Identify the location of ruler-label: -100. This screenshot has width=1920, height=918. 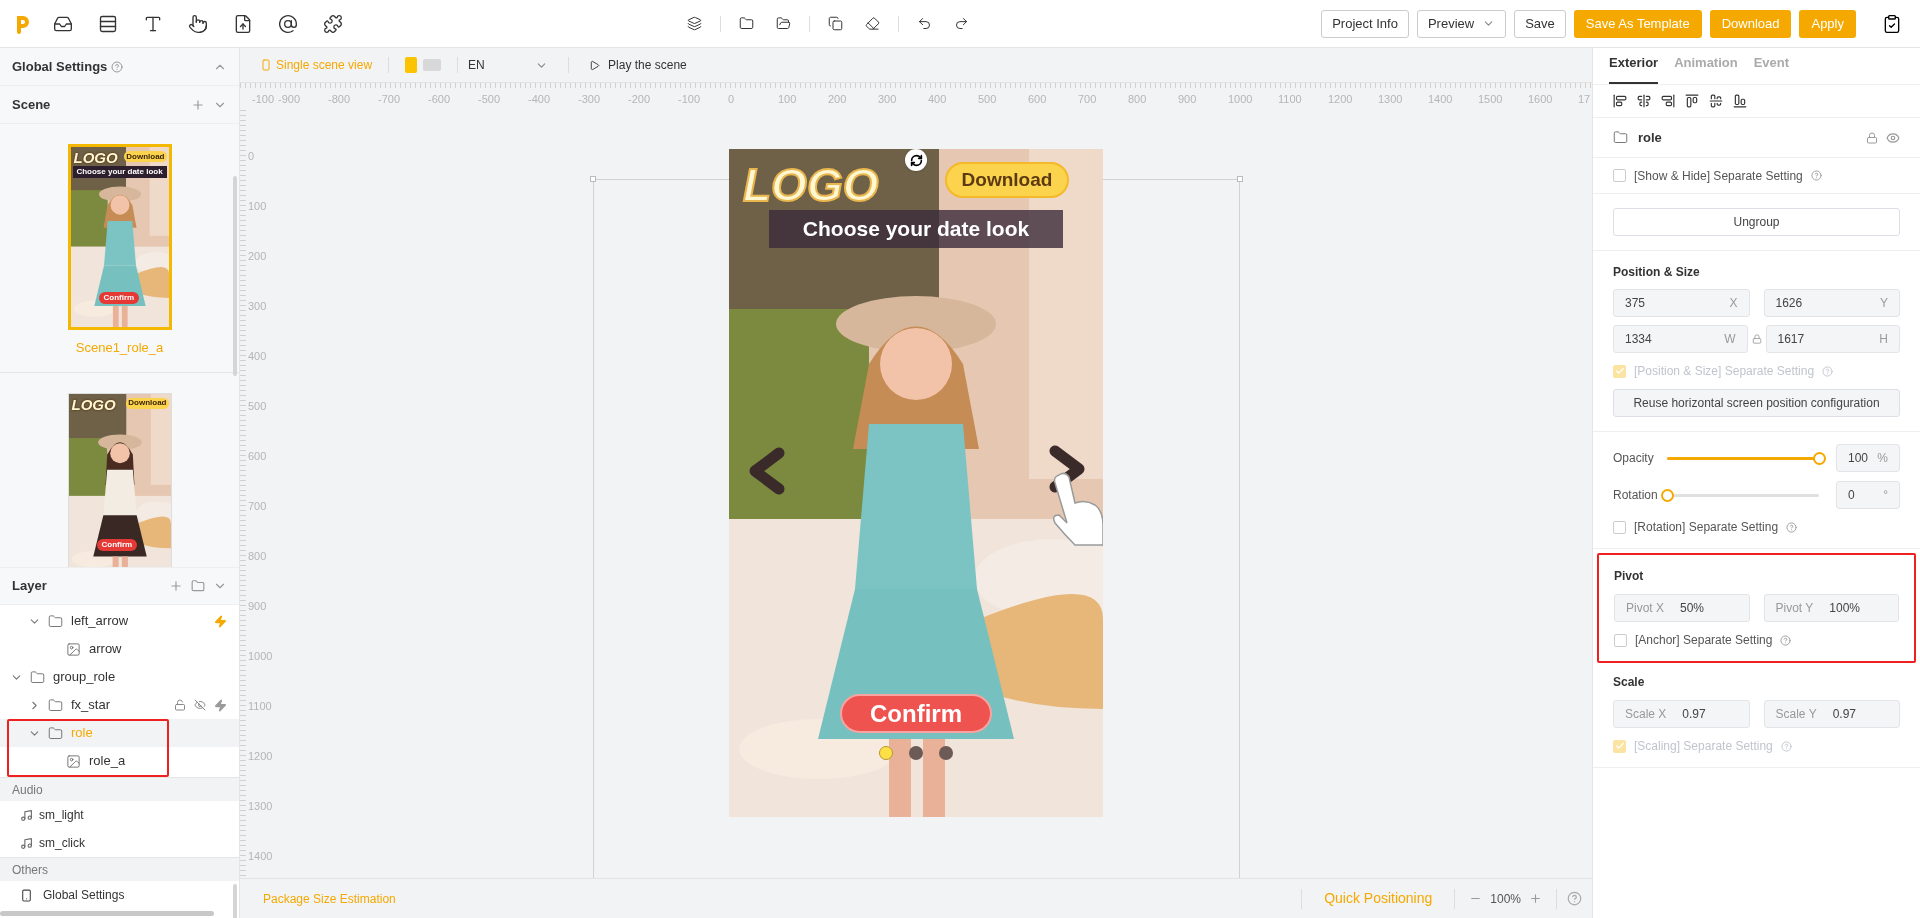
(263, 99).